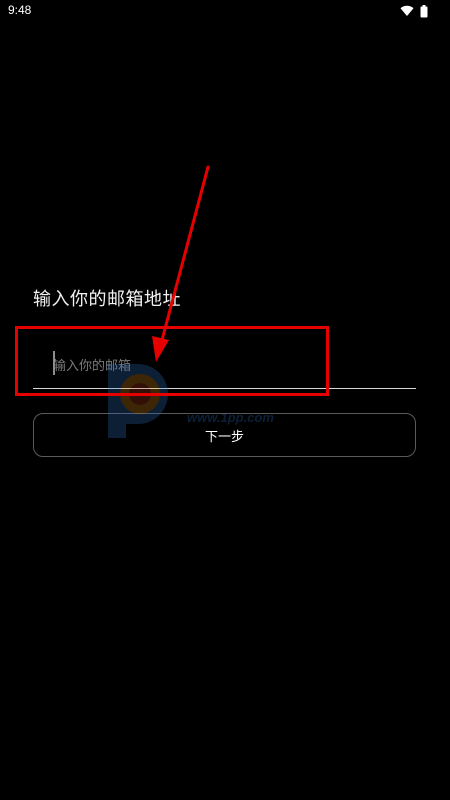 Image resolution: width=450 pixels, height=800 pixels. What do you see at coordinates (107, 299) in the screenshot?
I see `page-title: 输入你的邮箱地址` at bounding box center [107, 299].